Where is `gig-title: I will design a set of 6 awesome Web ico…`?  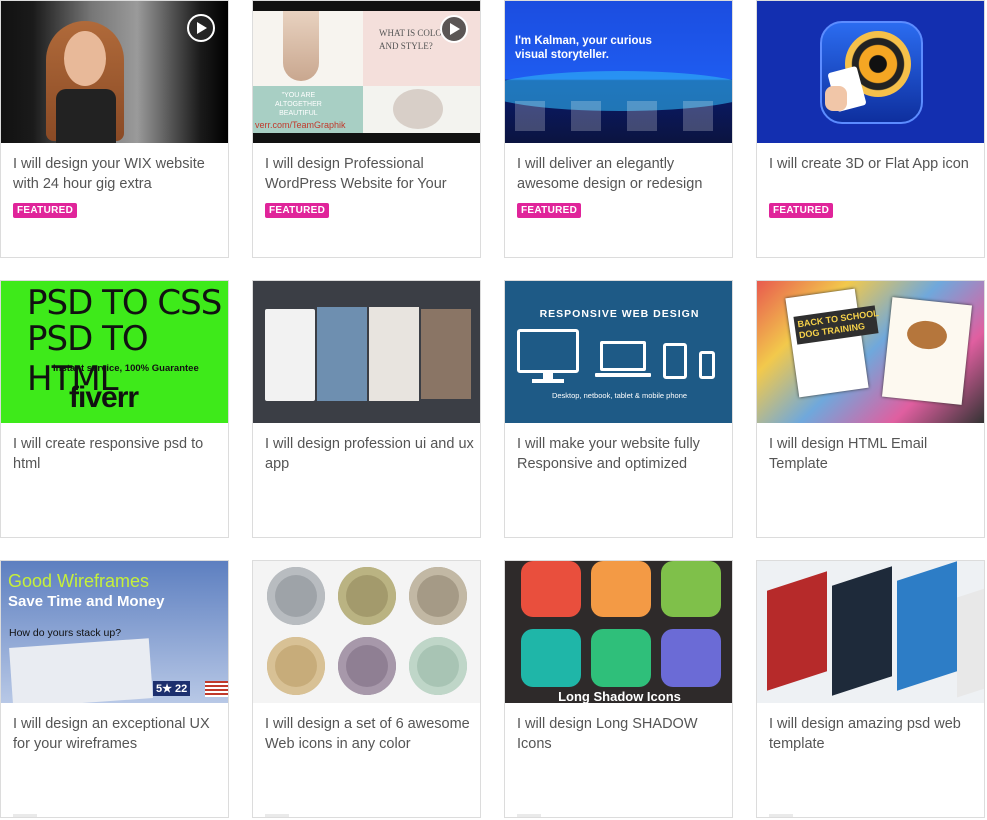
gig-title: I will design a set of 6 awesome Web ico… is located at coordinates (370, 734).